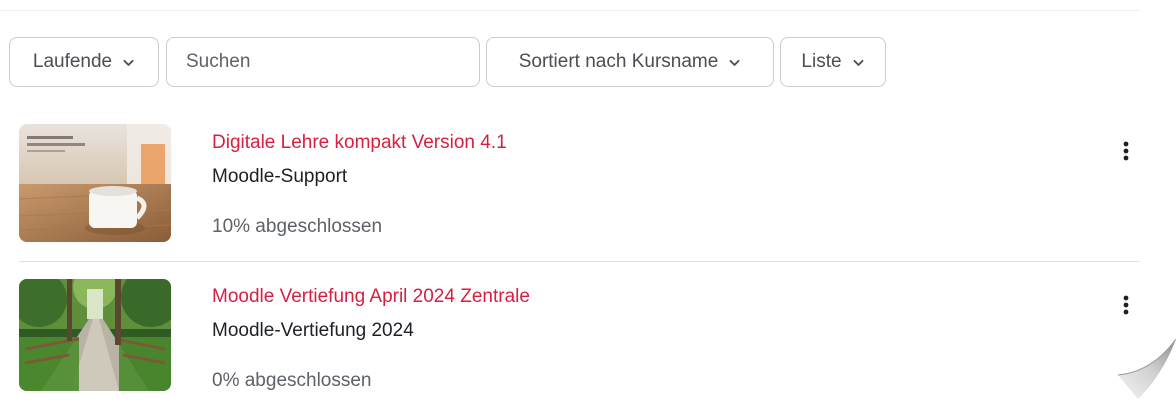 Image resolution: width=1176 pixels, height=416 pixels. What do you see at coordinates (821, 61) in the screenshot?
I see `view-dropdown-label: Liste` at bounding box center [821, 61].